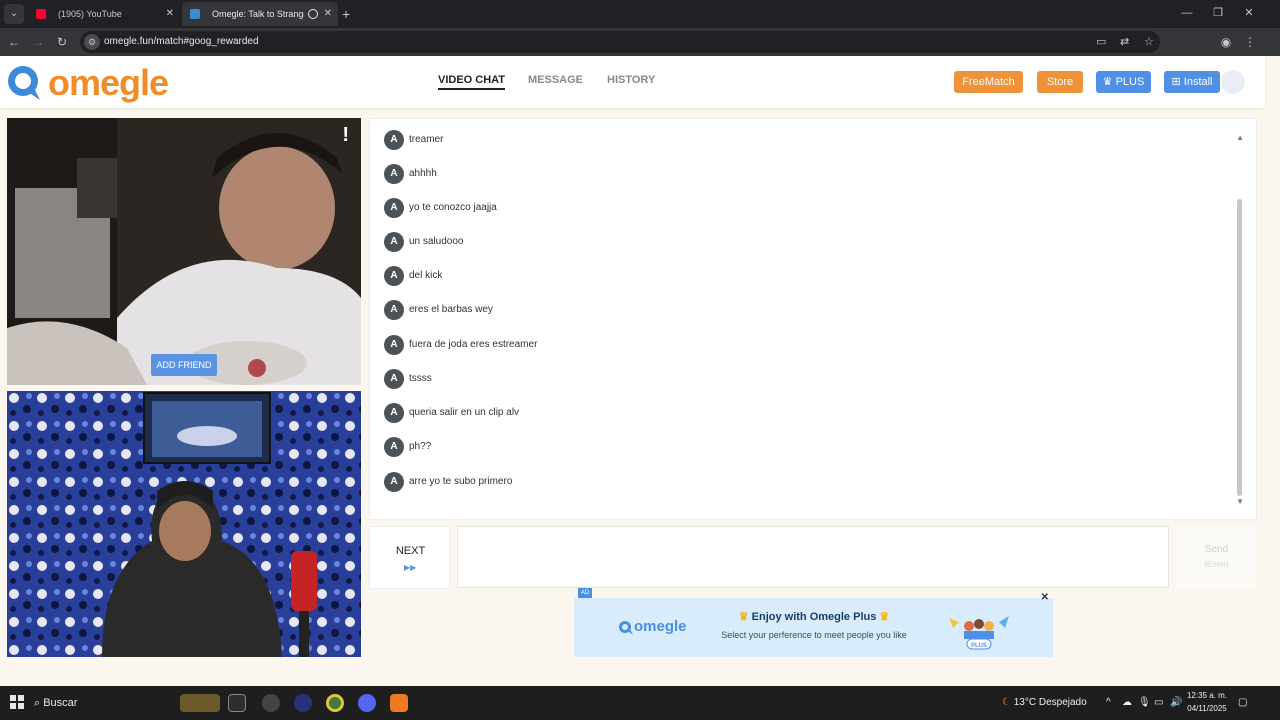 This screenshot has width=1280, height=720. What do you see at coordinates (38, 42) in the screenshot?
I see `forward-icon: →` at bounding box center [38, 42].